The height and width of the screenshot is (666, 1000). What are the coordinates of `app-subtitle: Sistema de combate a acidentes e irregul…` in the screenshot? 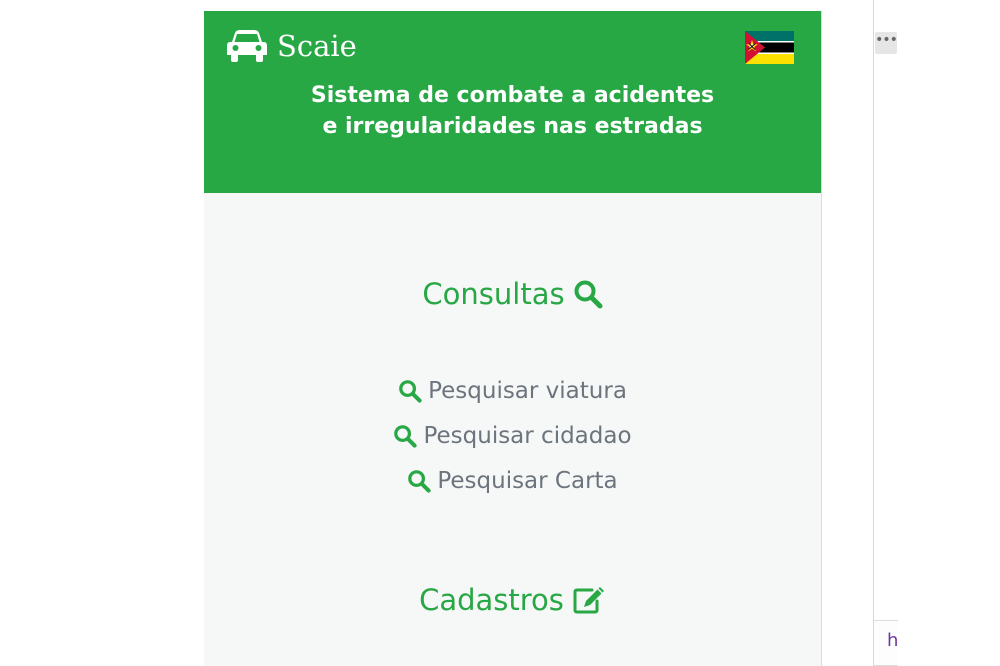 It's located at (512, 111).